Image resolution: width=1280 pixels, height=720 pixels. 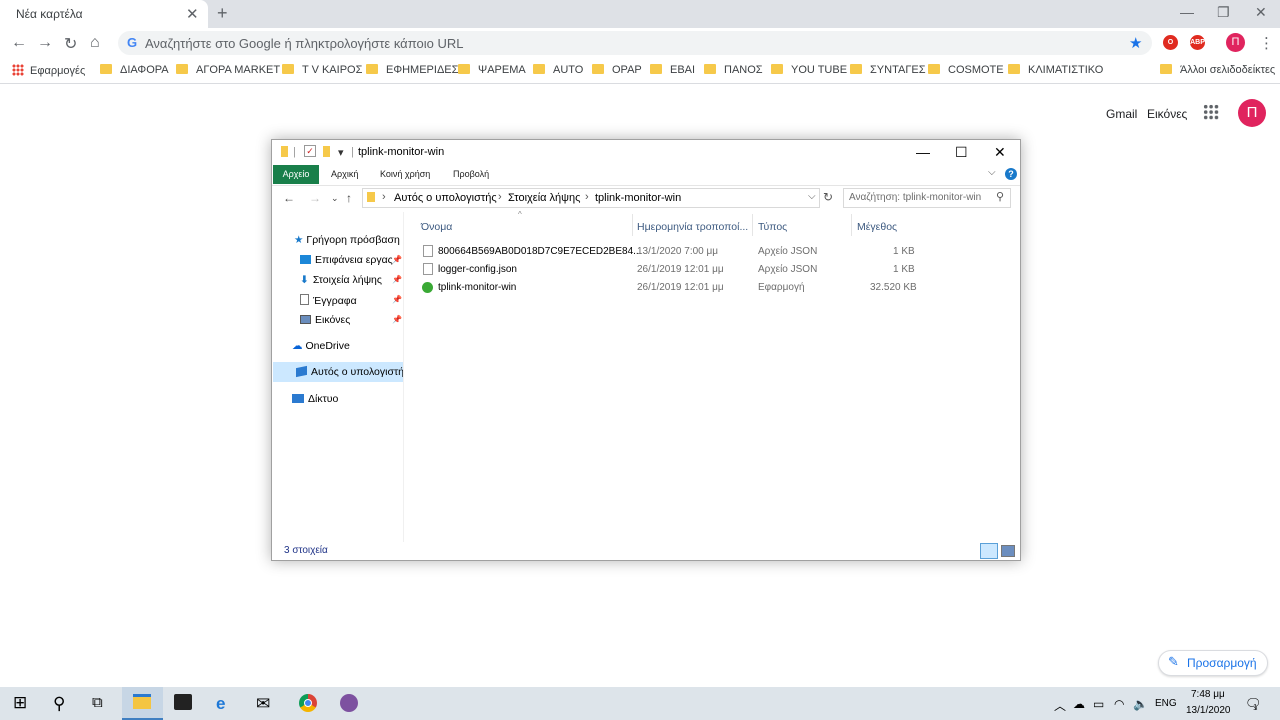 I want to click on ribbon-tab-home: Αρχική, so click(x=344, y=174).